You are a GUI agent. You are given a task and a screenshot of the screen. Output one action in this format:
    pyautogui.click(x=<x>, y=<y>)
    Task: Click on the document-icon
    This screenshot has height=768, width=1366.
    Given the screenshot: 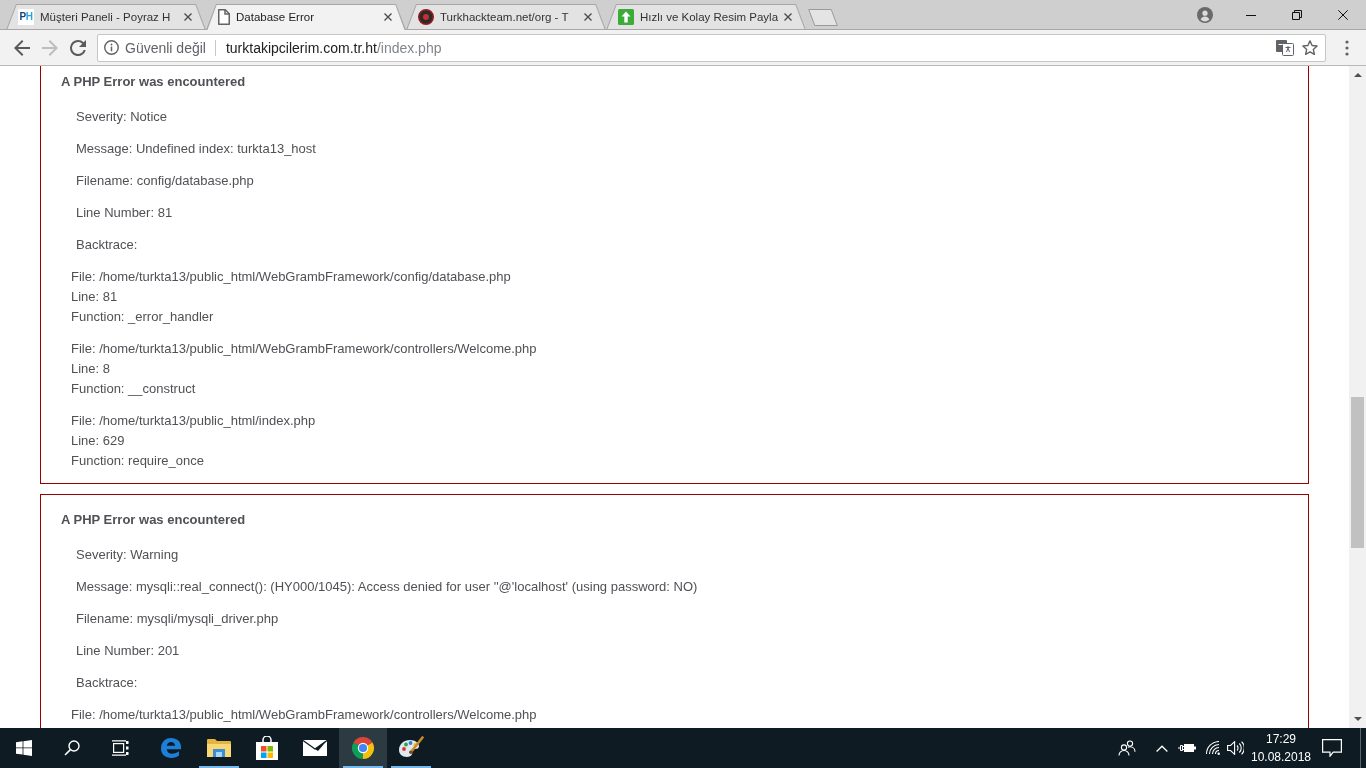 What is the action you would take?
    pyautogui.click(x=224, y=17)
    